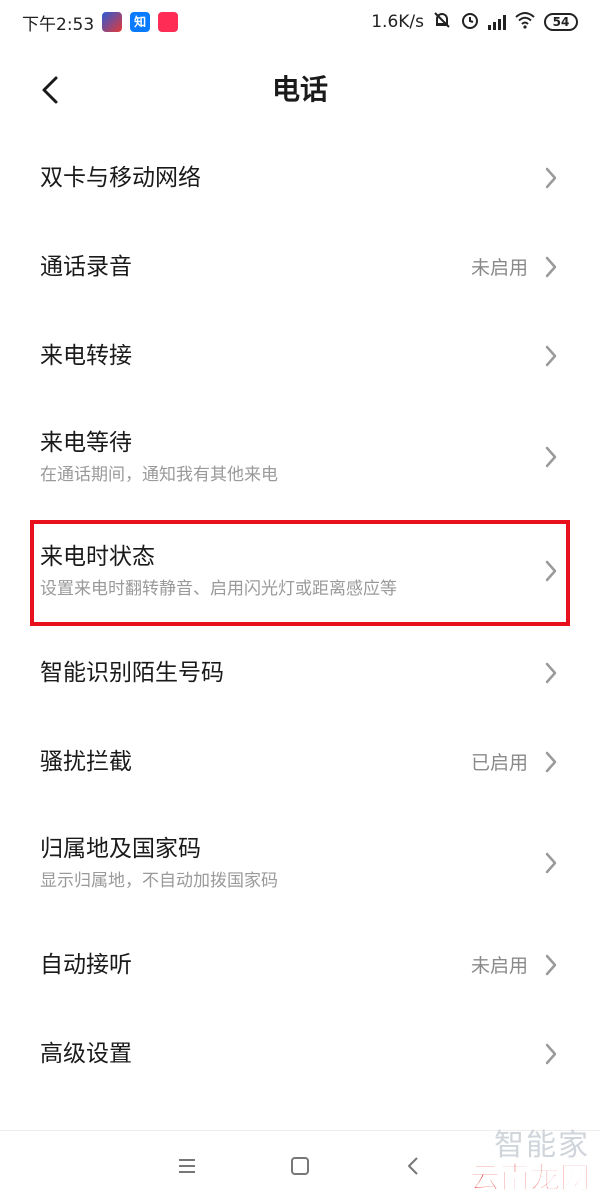 The height and width of the screenshot is (1200, 600). I want to click on item-location-country-code: 归属地及国家码 显示归属地，不自动加拨国家码, so click(300, 863).